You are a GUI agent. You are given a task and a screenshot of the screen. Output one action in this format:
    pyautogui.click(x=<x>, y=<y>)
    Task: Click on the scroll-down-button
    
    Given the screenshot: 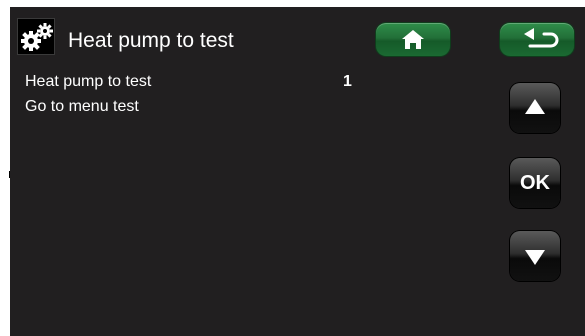 What is the action you would take?
    pyautogui.click(x=535, y=256)
    